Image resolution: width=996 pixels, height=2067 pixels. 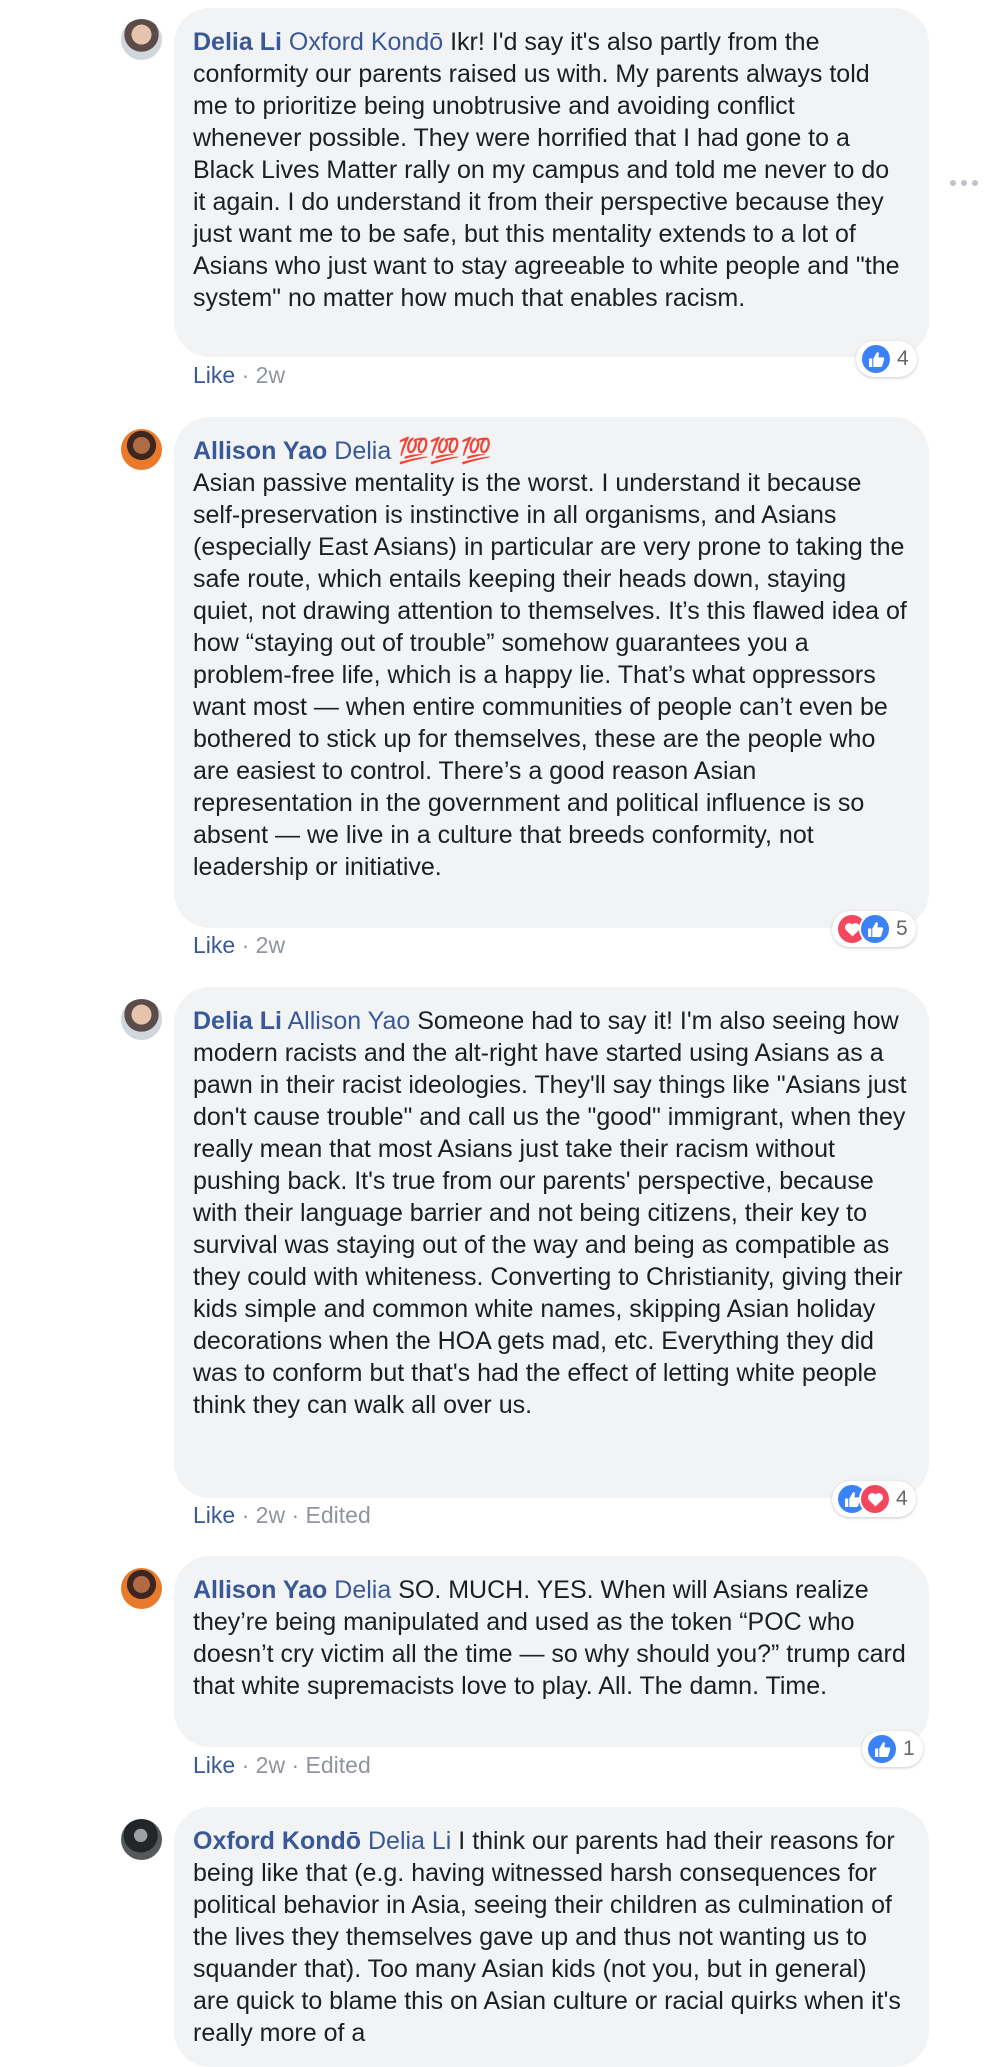 I want to click on love-reaction-icon, so click(x=875, y=1499).